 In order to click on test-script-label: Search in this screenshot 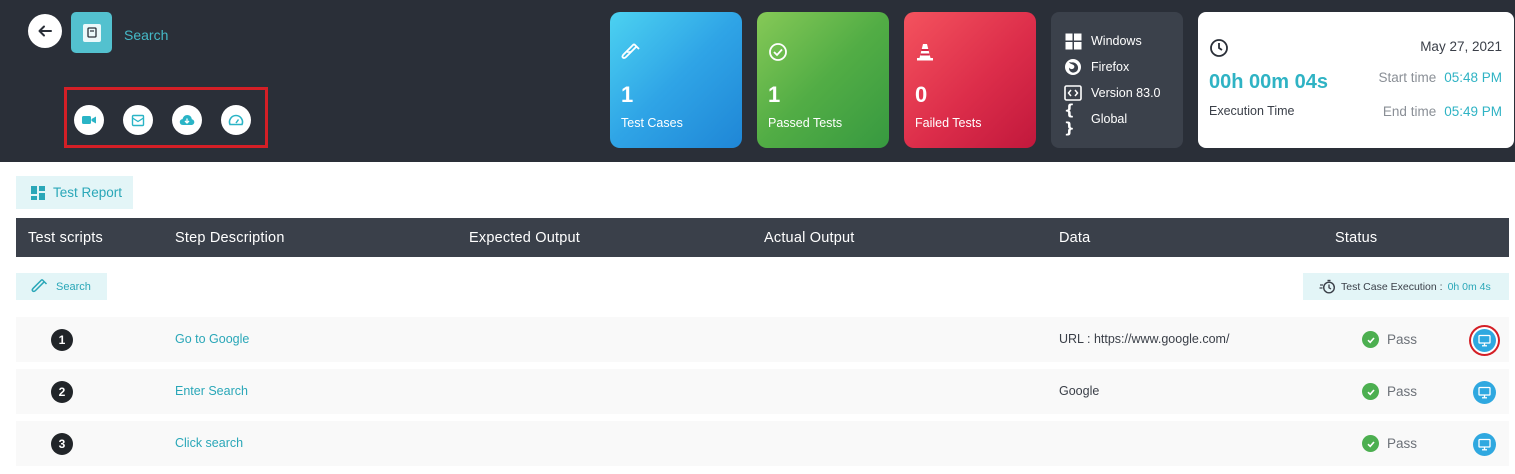, I will do `click(73, 286)`.